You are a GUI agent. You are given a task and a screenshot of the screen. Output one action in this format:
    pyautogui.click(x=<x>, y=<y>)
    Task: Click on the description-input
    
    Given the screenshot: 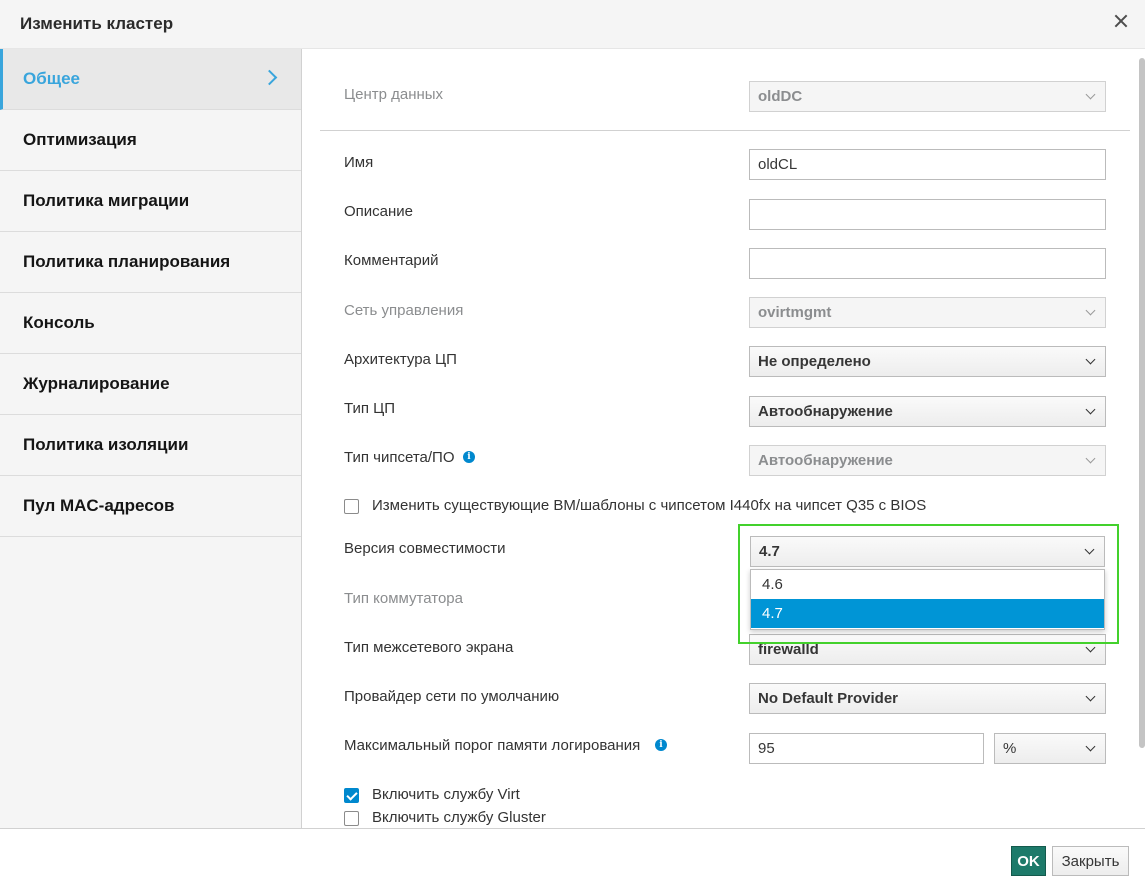 What is the action you would take?
    pyautogui.click(x=927, y=214)
    